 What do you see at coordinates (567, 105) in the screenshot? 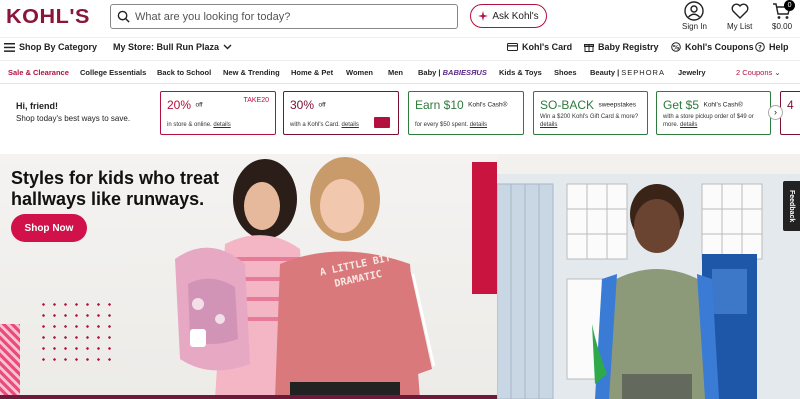
I see `promo-headline: SO-BACK` at bounding box center [567, 105].